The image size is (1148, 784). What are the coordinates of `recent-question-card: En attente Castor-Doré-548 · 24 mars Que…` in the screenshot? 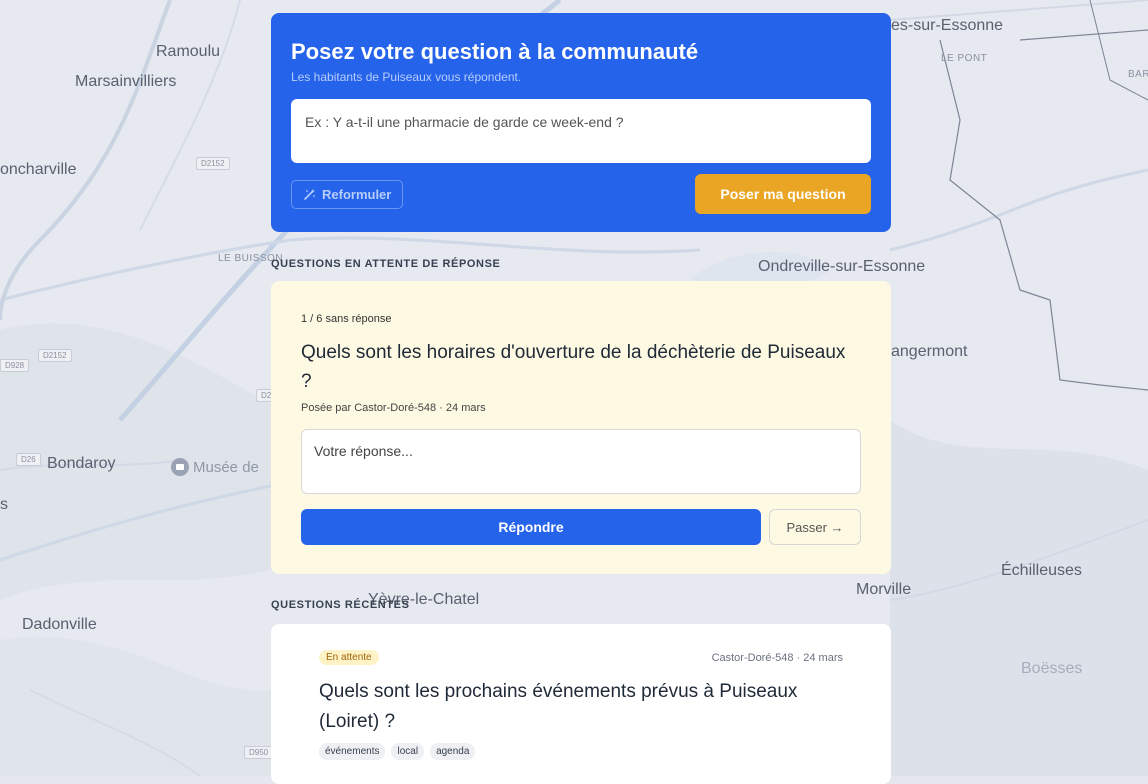 It's located at (581, 704).